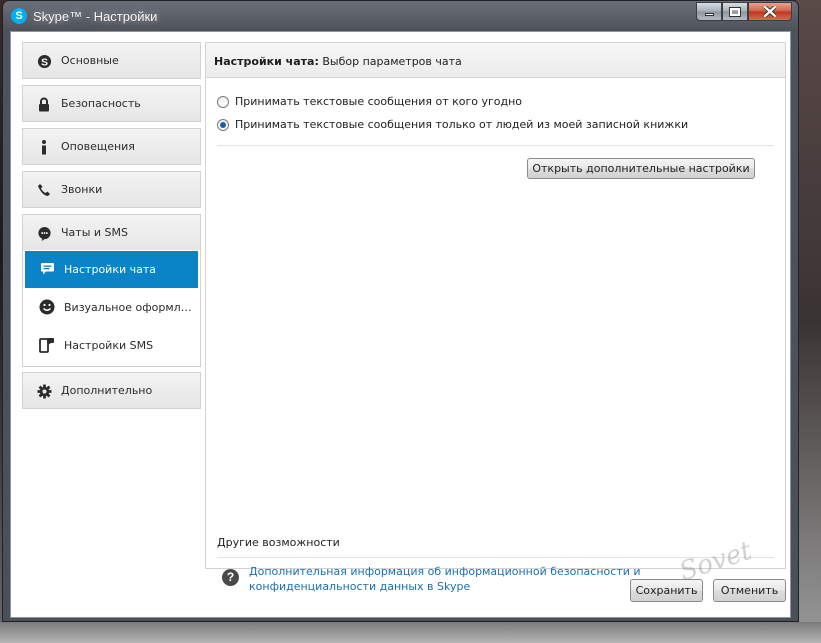 This screenshot has height=643, width=821. Describe the element at coordinates (230, 577) in the screenshot. I see `question-icon: ?` at that location.